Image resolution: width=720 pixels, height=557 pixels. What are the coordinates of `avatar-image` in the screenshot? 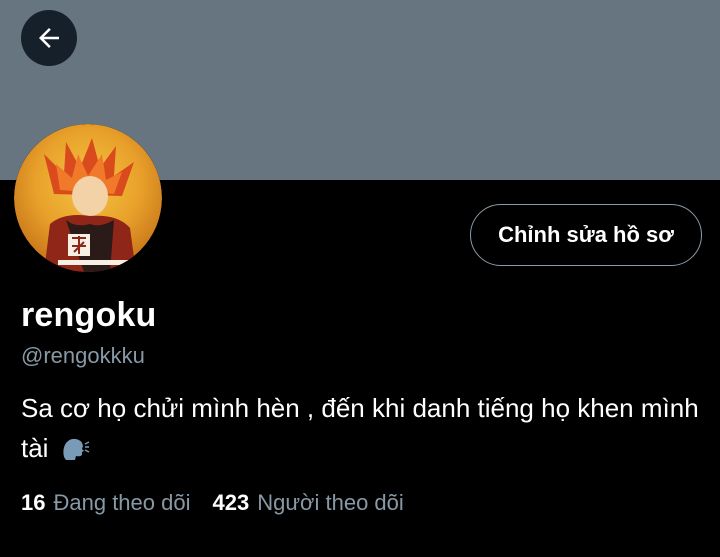 It's located at (88, 198).